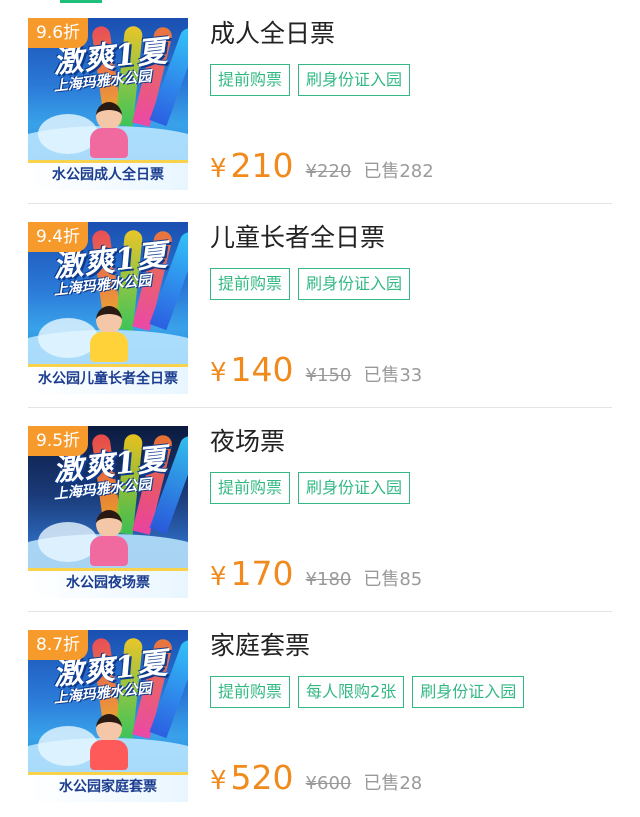  Describe the element at coordinates (247, 440) in the screenshot. I see `ticket-title: 夜场票` at that location.